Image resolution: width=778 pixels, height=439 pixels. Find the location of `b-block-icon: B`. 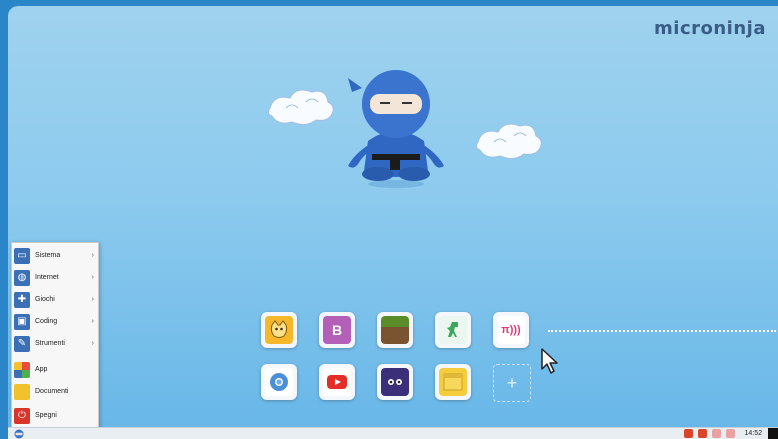

b-block-icon: B is located at coordinates (337, 330).